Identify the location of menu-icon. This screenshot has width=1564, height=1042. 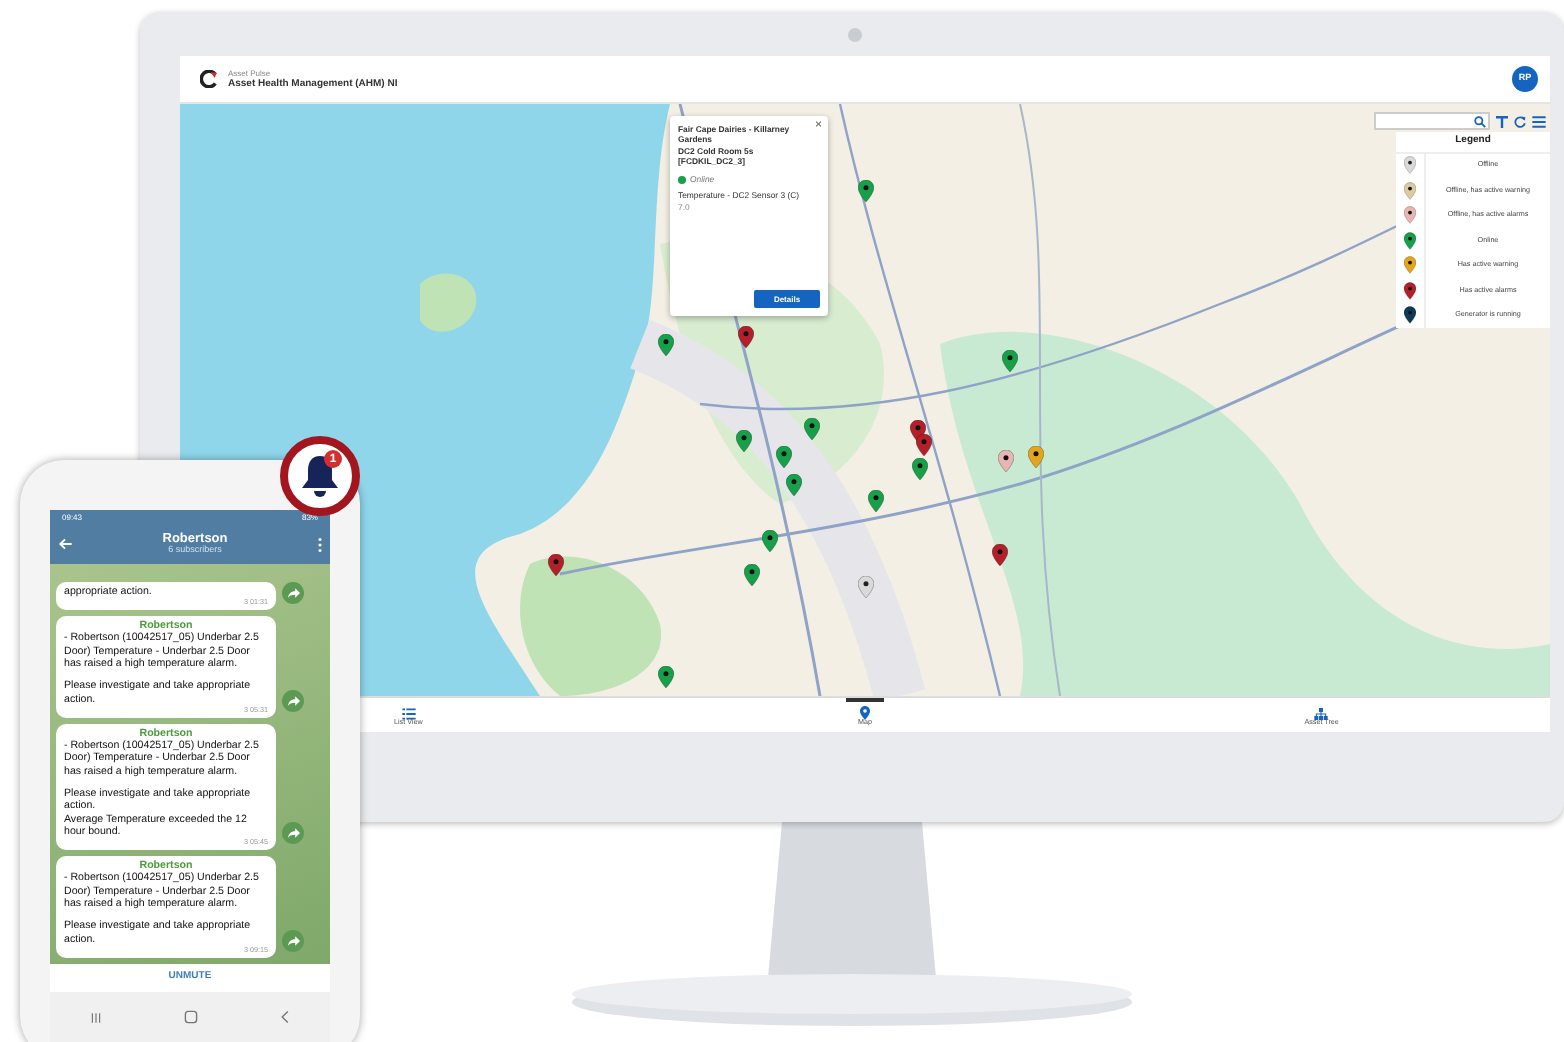
(1539, 121).